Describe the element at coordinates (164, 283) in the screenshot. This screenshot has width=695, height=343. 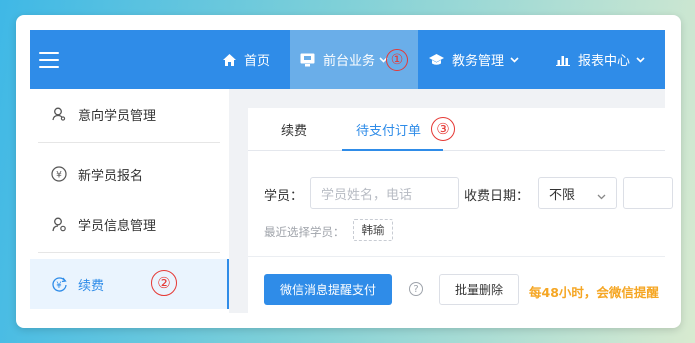
I see `annotation-marker-2: ②` at that location.